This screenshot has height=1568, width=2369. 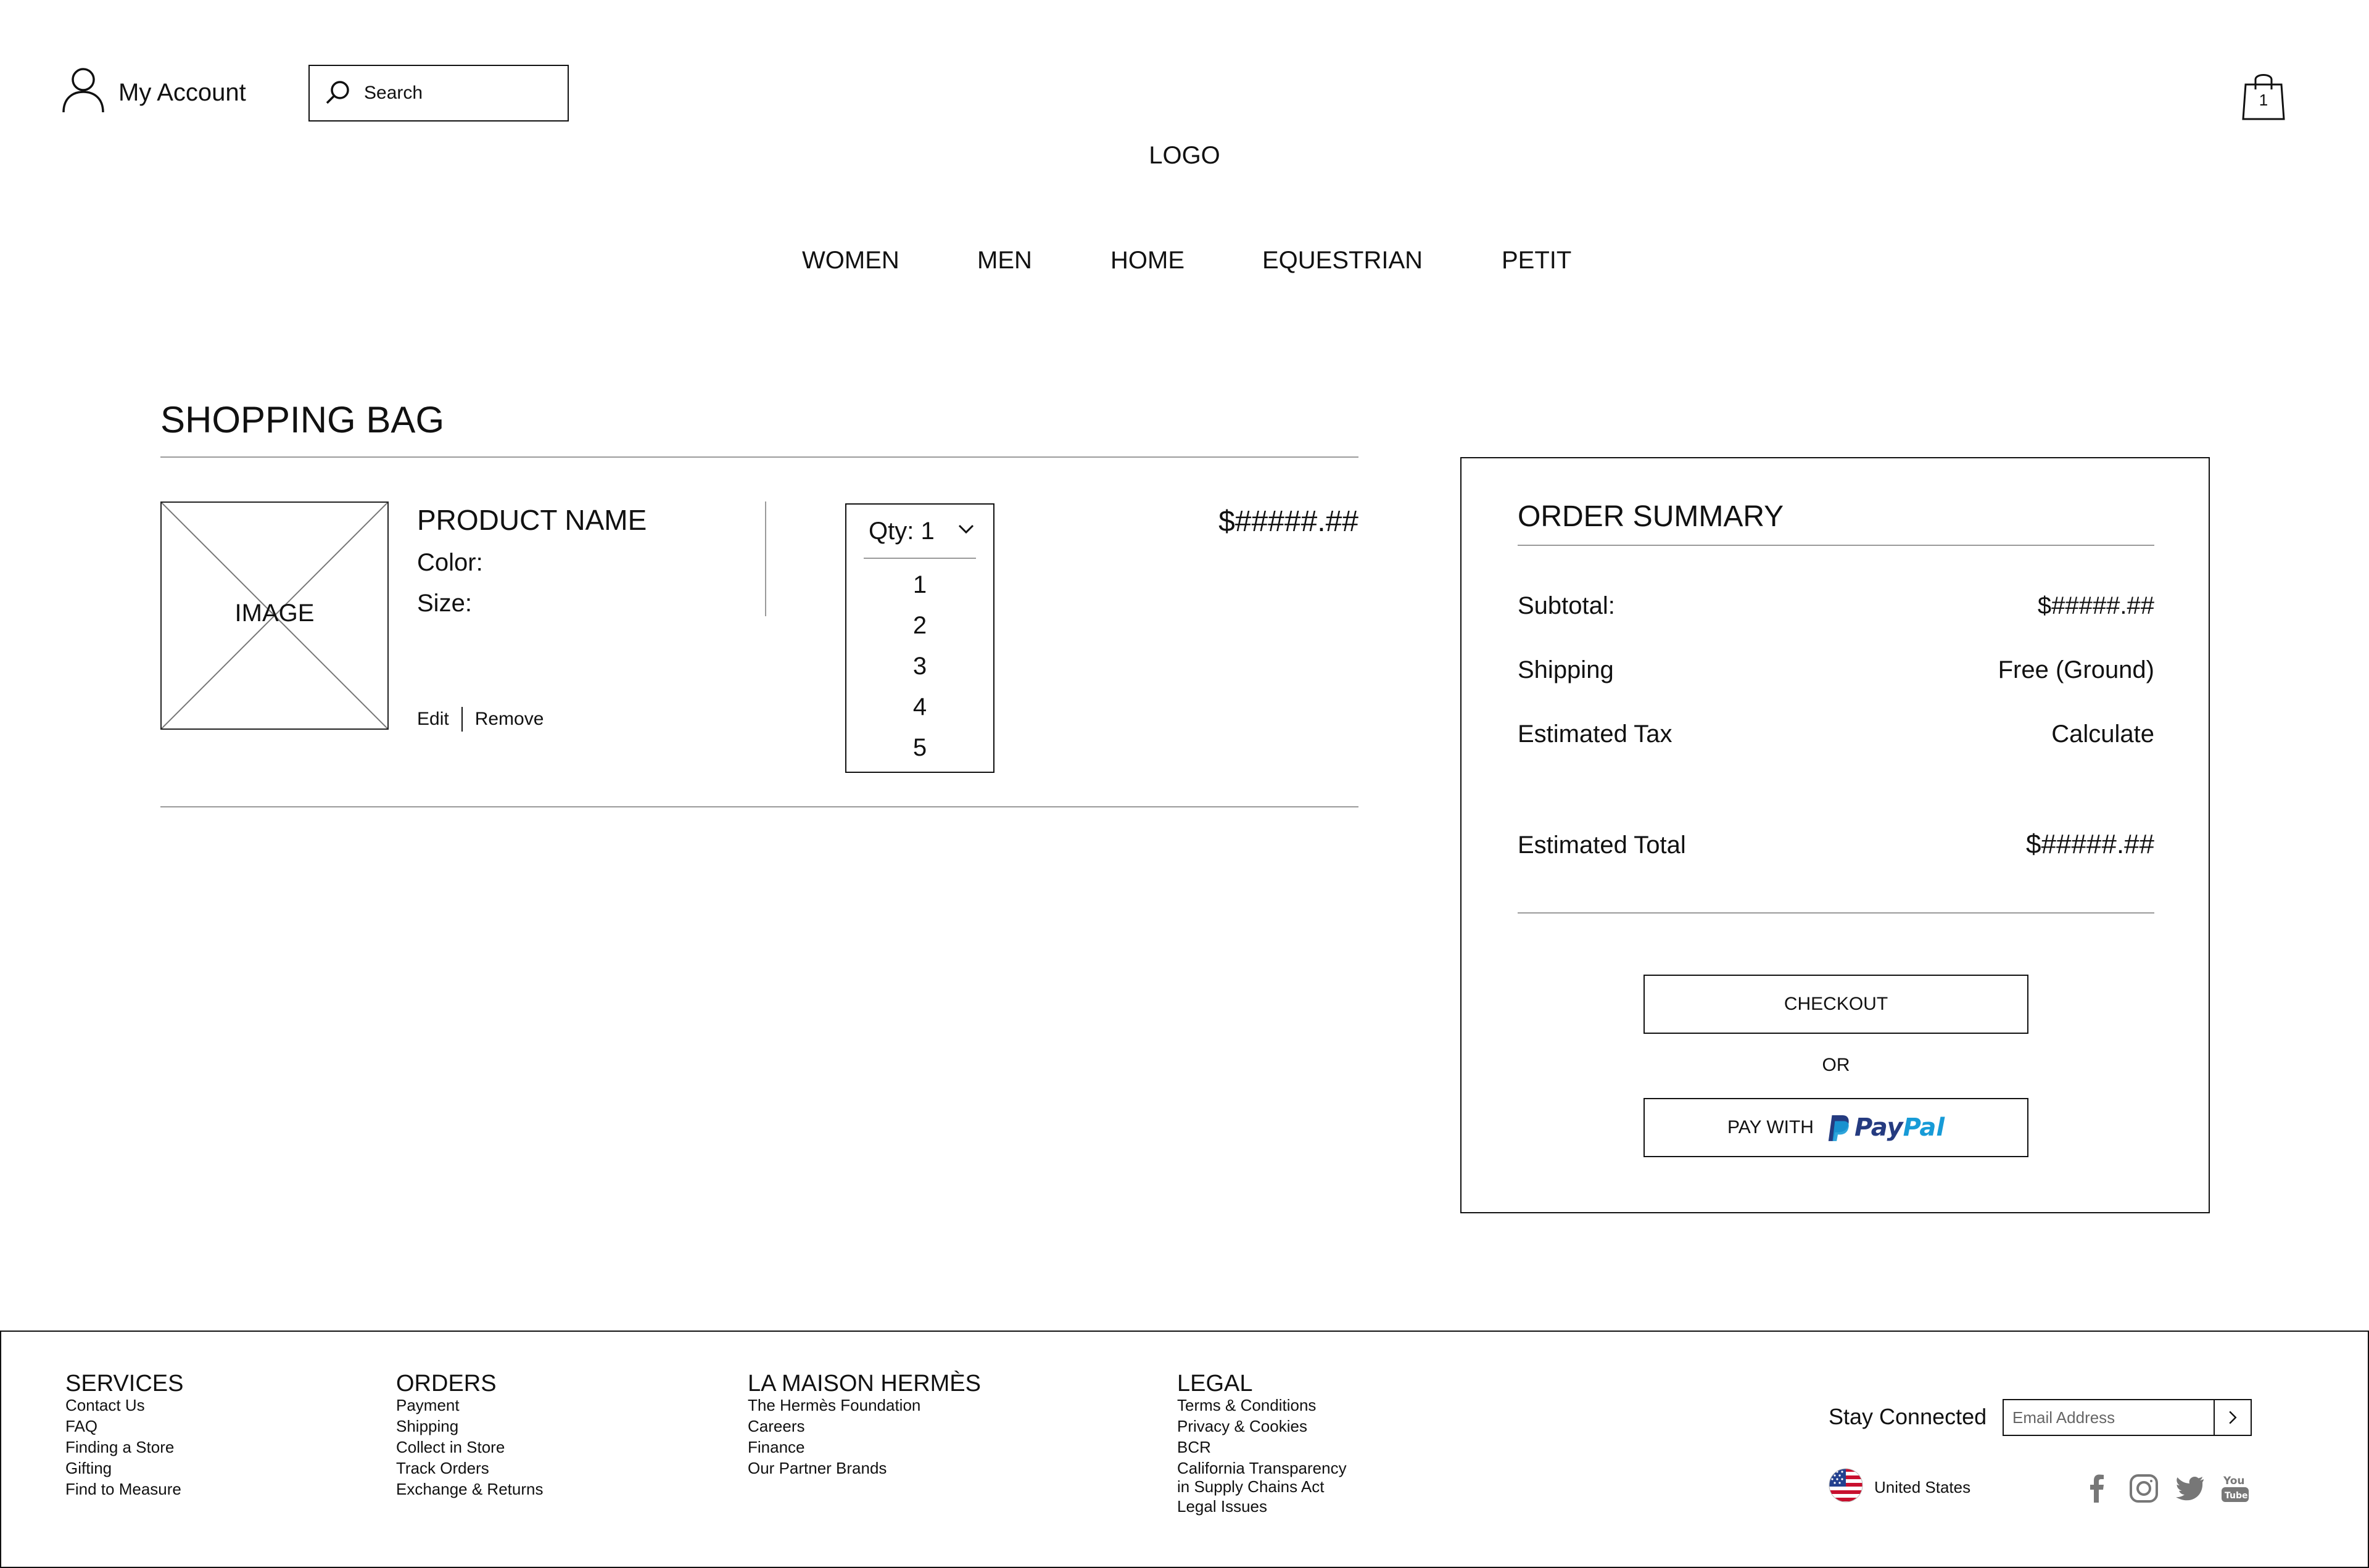 I want to click on product-image-placeholder: IMAGE, so click(x=274, y=615).